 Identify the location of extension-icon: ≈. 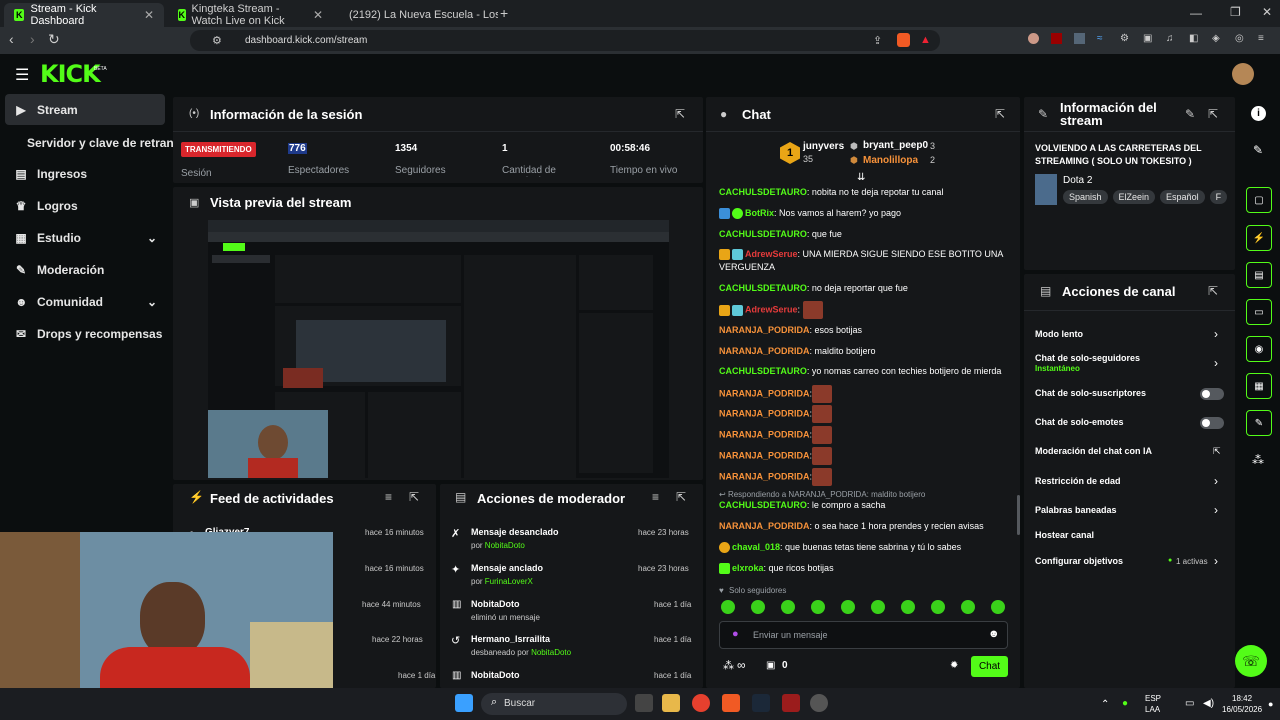
(1102, 38).